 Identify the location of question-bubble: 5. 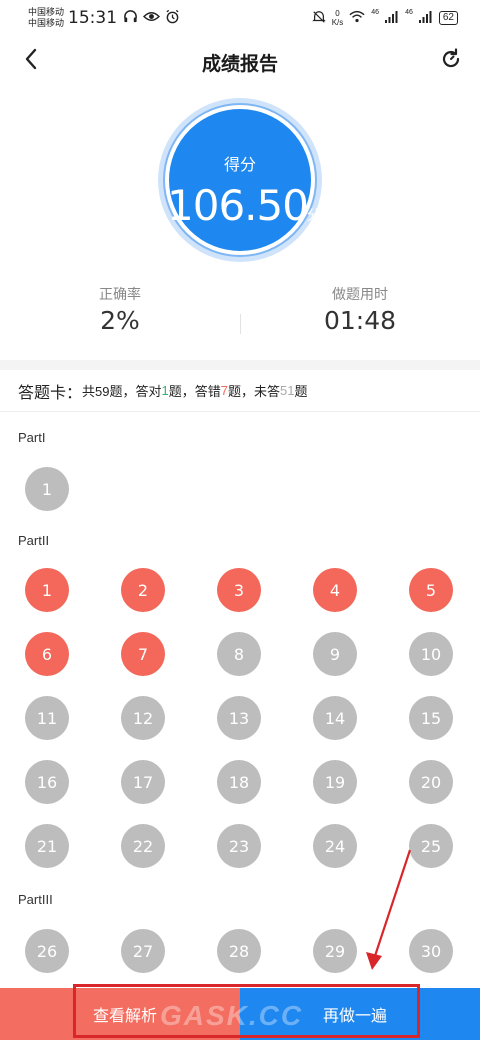
(431, 590).